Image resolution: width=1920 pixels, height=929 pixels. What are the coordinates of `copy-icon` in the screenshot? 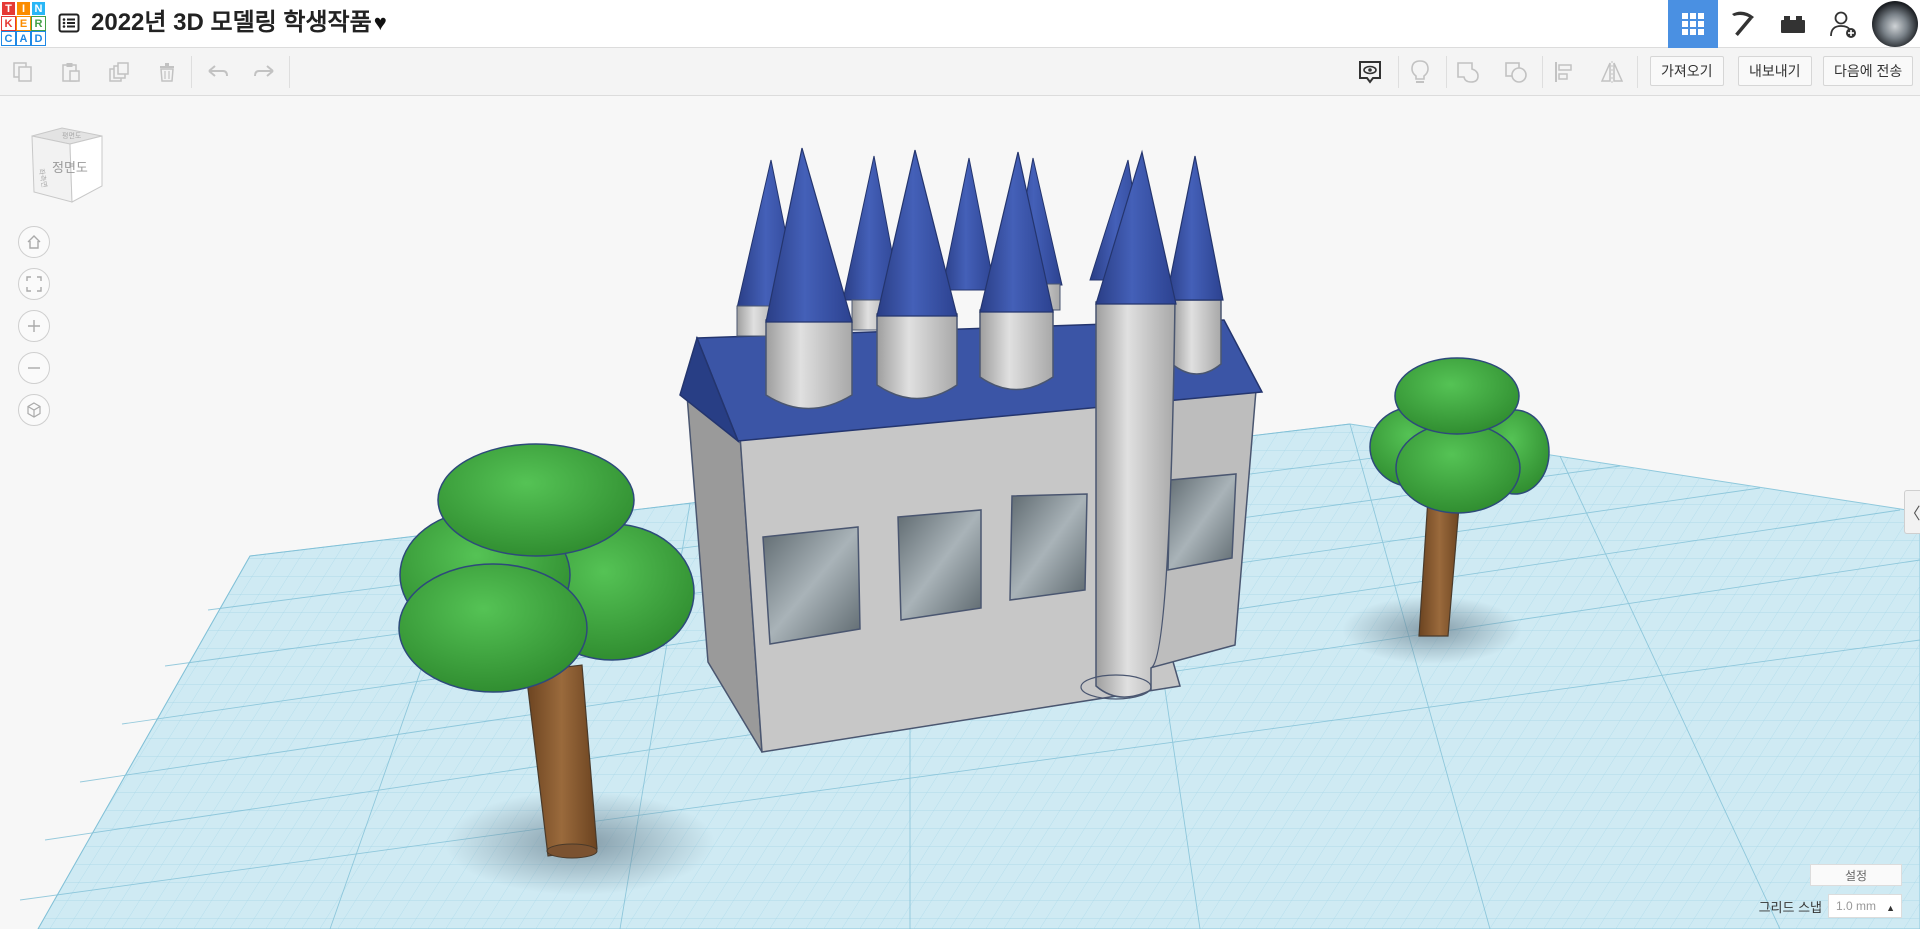 It's located at (23, 72).